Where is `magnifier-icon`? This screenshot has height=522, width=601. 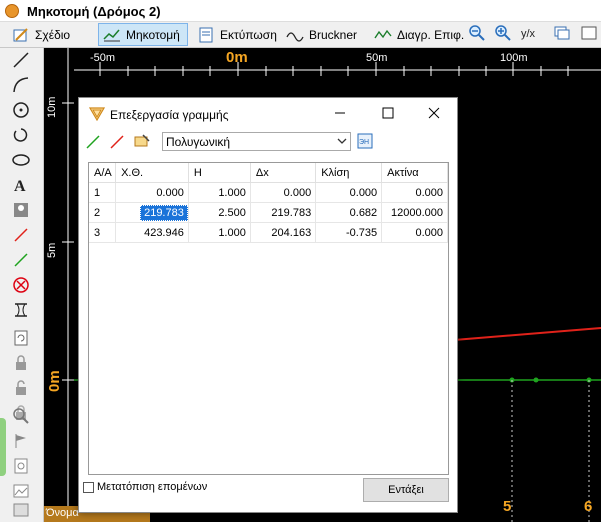 magnifier-icon is located at coordinates (21, 417).